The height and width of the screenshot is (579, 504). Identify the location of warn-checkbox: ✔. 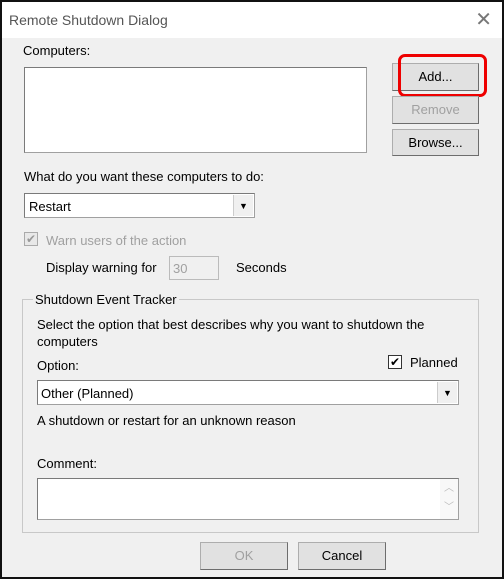
(31, 239).